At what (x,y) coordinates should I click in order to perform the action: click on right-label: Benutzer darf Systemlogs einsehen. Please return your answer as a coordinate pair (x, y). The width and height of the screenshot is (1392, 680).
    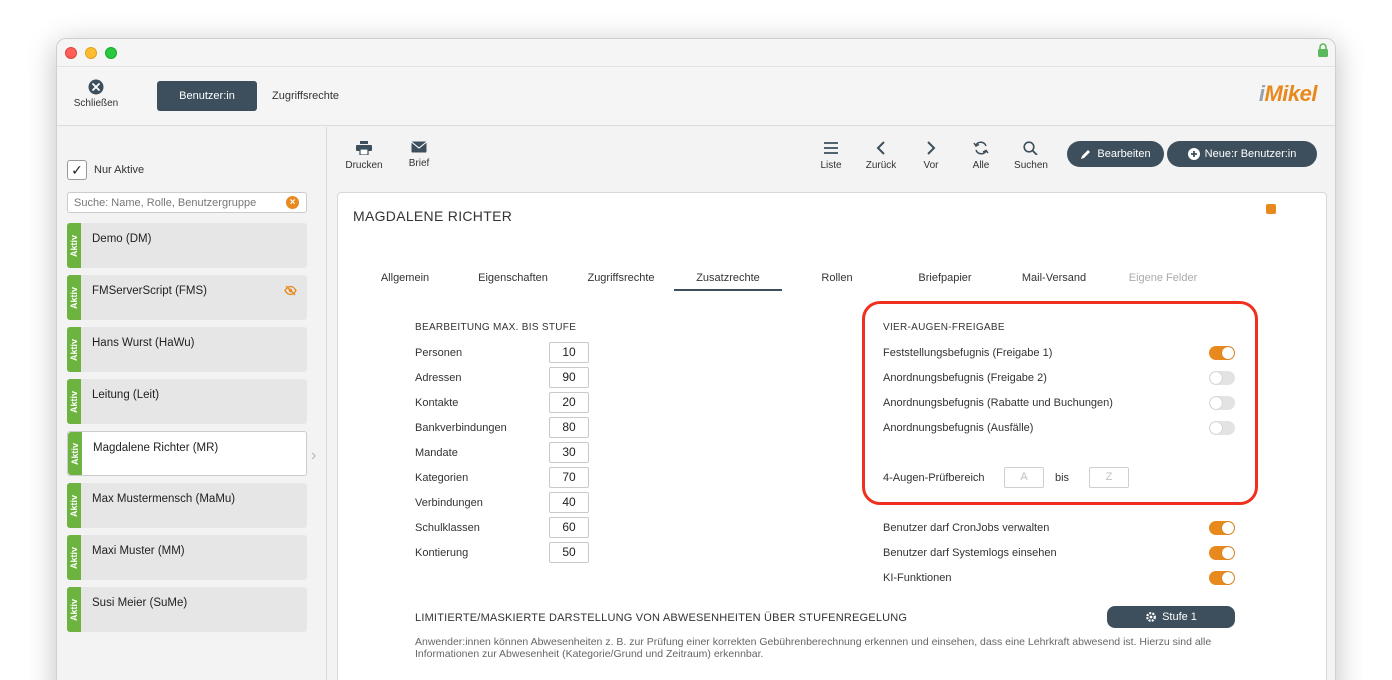
    Looking at the image, I should click on (970, 553).